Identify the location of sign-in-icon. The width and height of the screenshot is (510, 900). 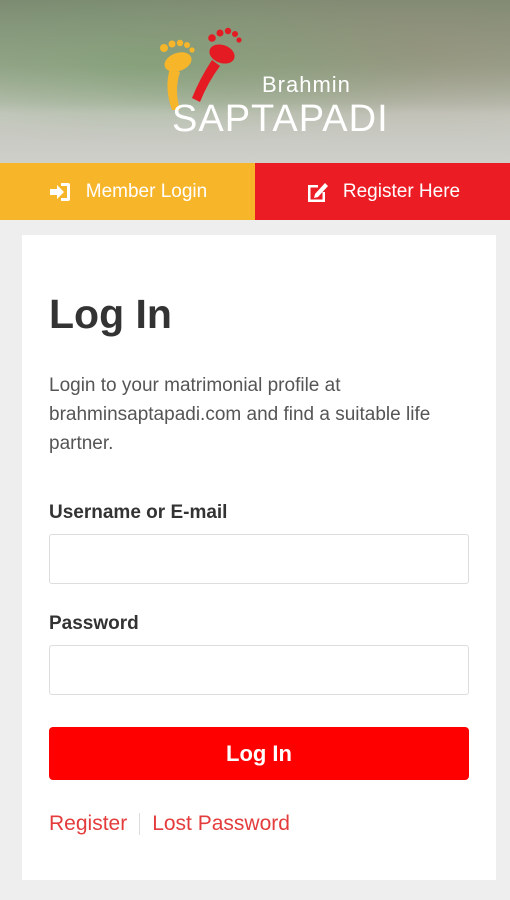
(59, 191).